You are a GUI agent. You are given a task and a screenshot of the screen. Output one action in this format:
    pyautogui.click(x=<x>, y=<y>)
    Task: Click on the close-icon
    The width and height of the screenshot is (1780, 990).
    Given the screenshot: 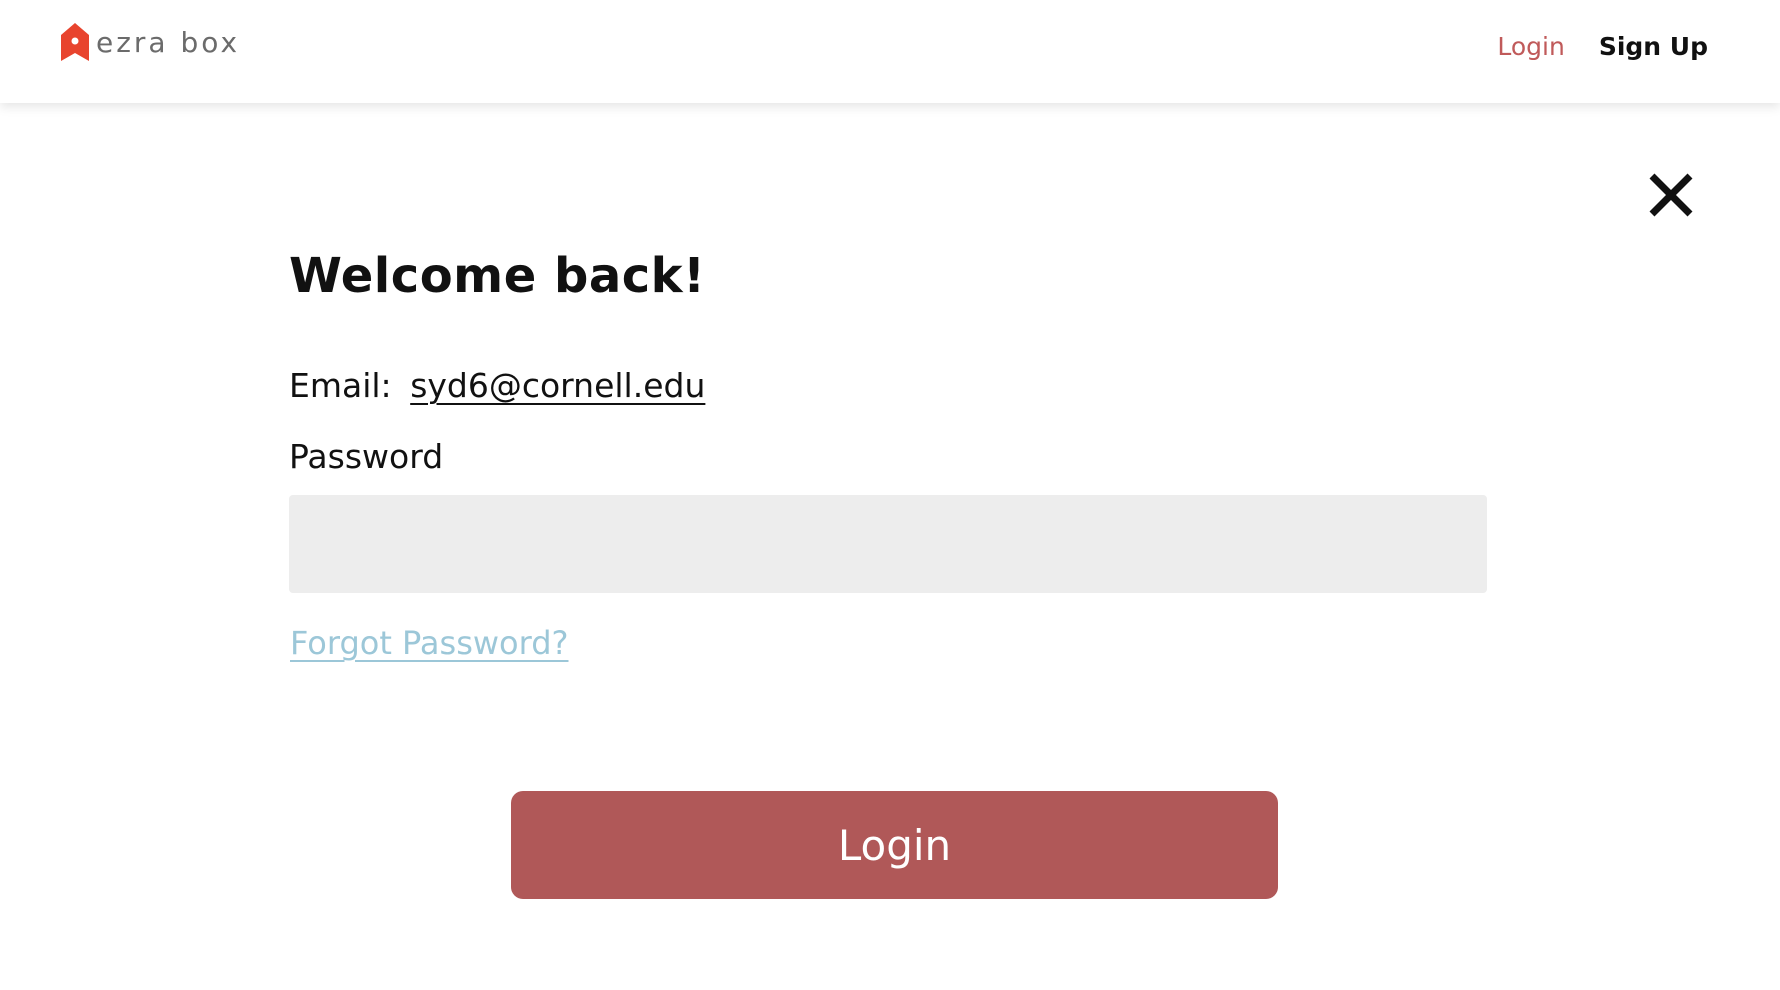 What is the action you would take?
    pyautogui.click(x=1671, y=195)
    